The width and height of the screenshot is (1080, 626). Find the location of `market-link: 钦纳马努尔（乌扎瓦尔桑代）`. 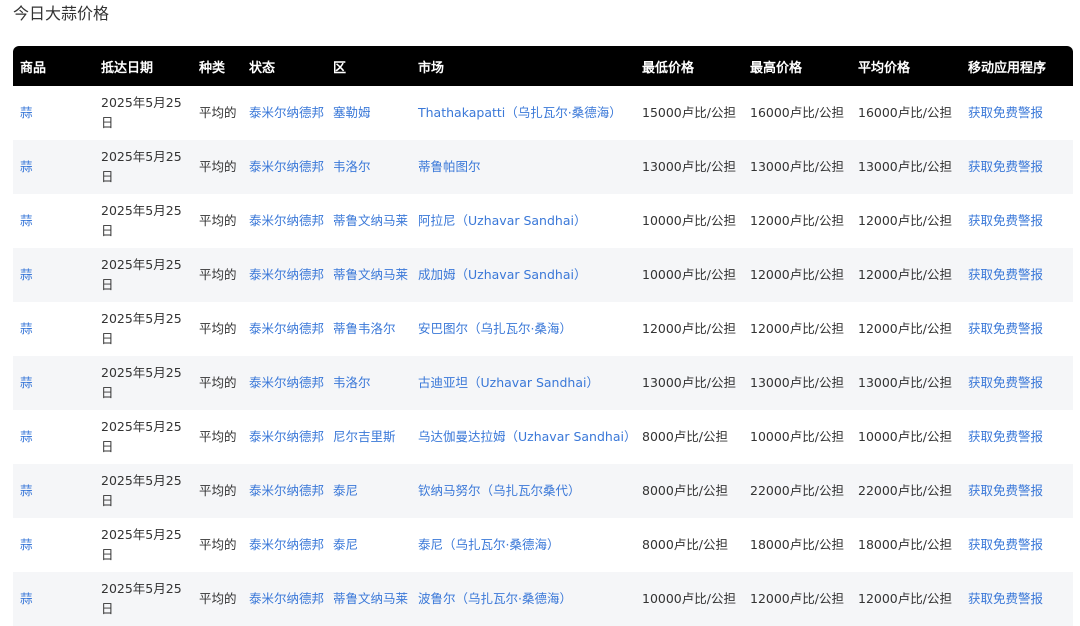

market-link: 钦纳马努尔（乌扎瓦尔桑代） is located at coordinates (523, 491).